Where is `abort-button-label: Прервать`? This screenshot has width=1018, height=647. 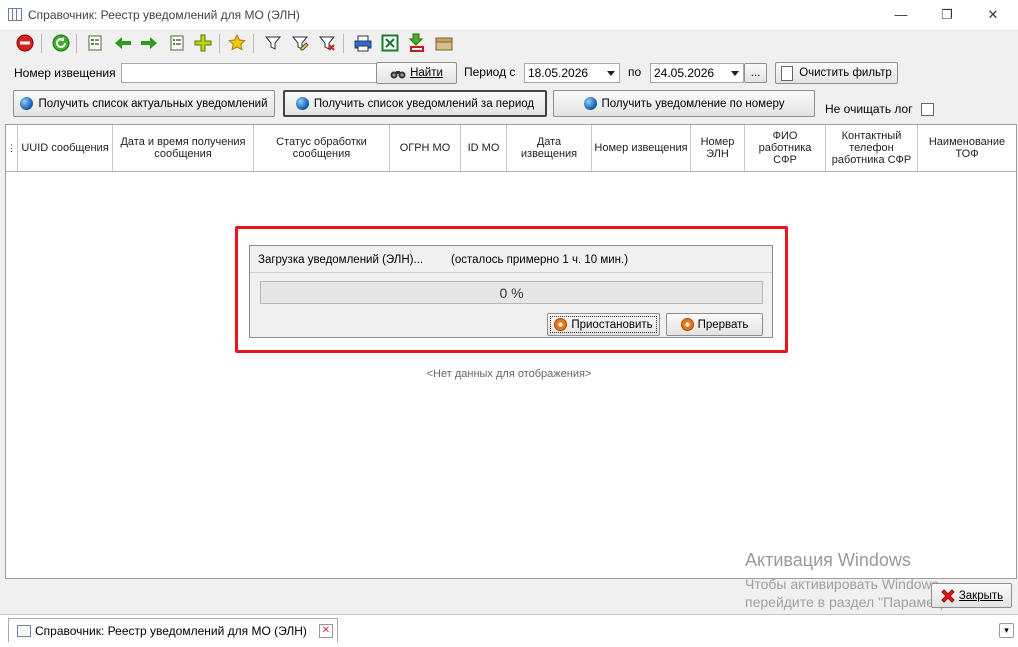
abort-button-label: Прервать is located at coordinates (723, 324).